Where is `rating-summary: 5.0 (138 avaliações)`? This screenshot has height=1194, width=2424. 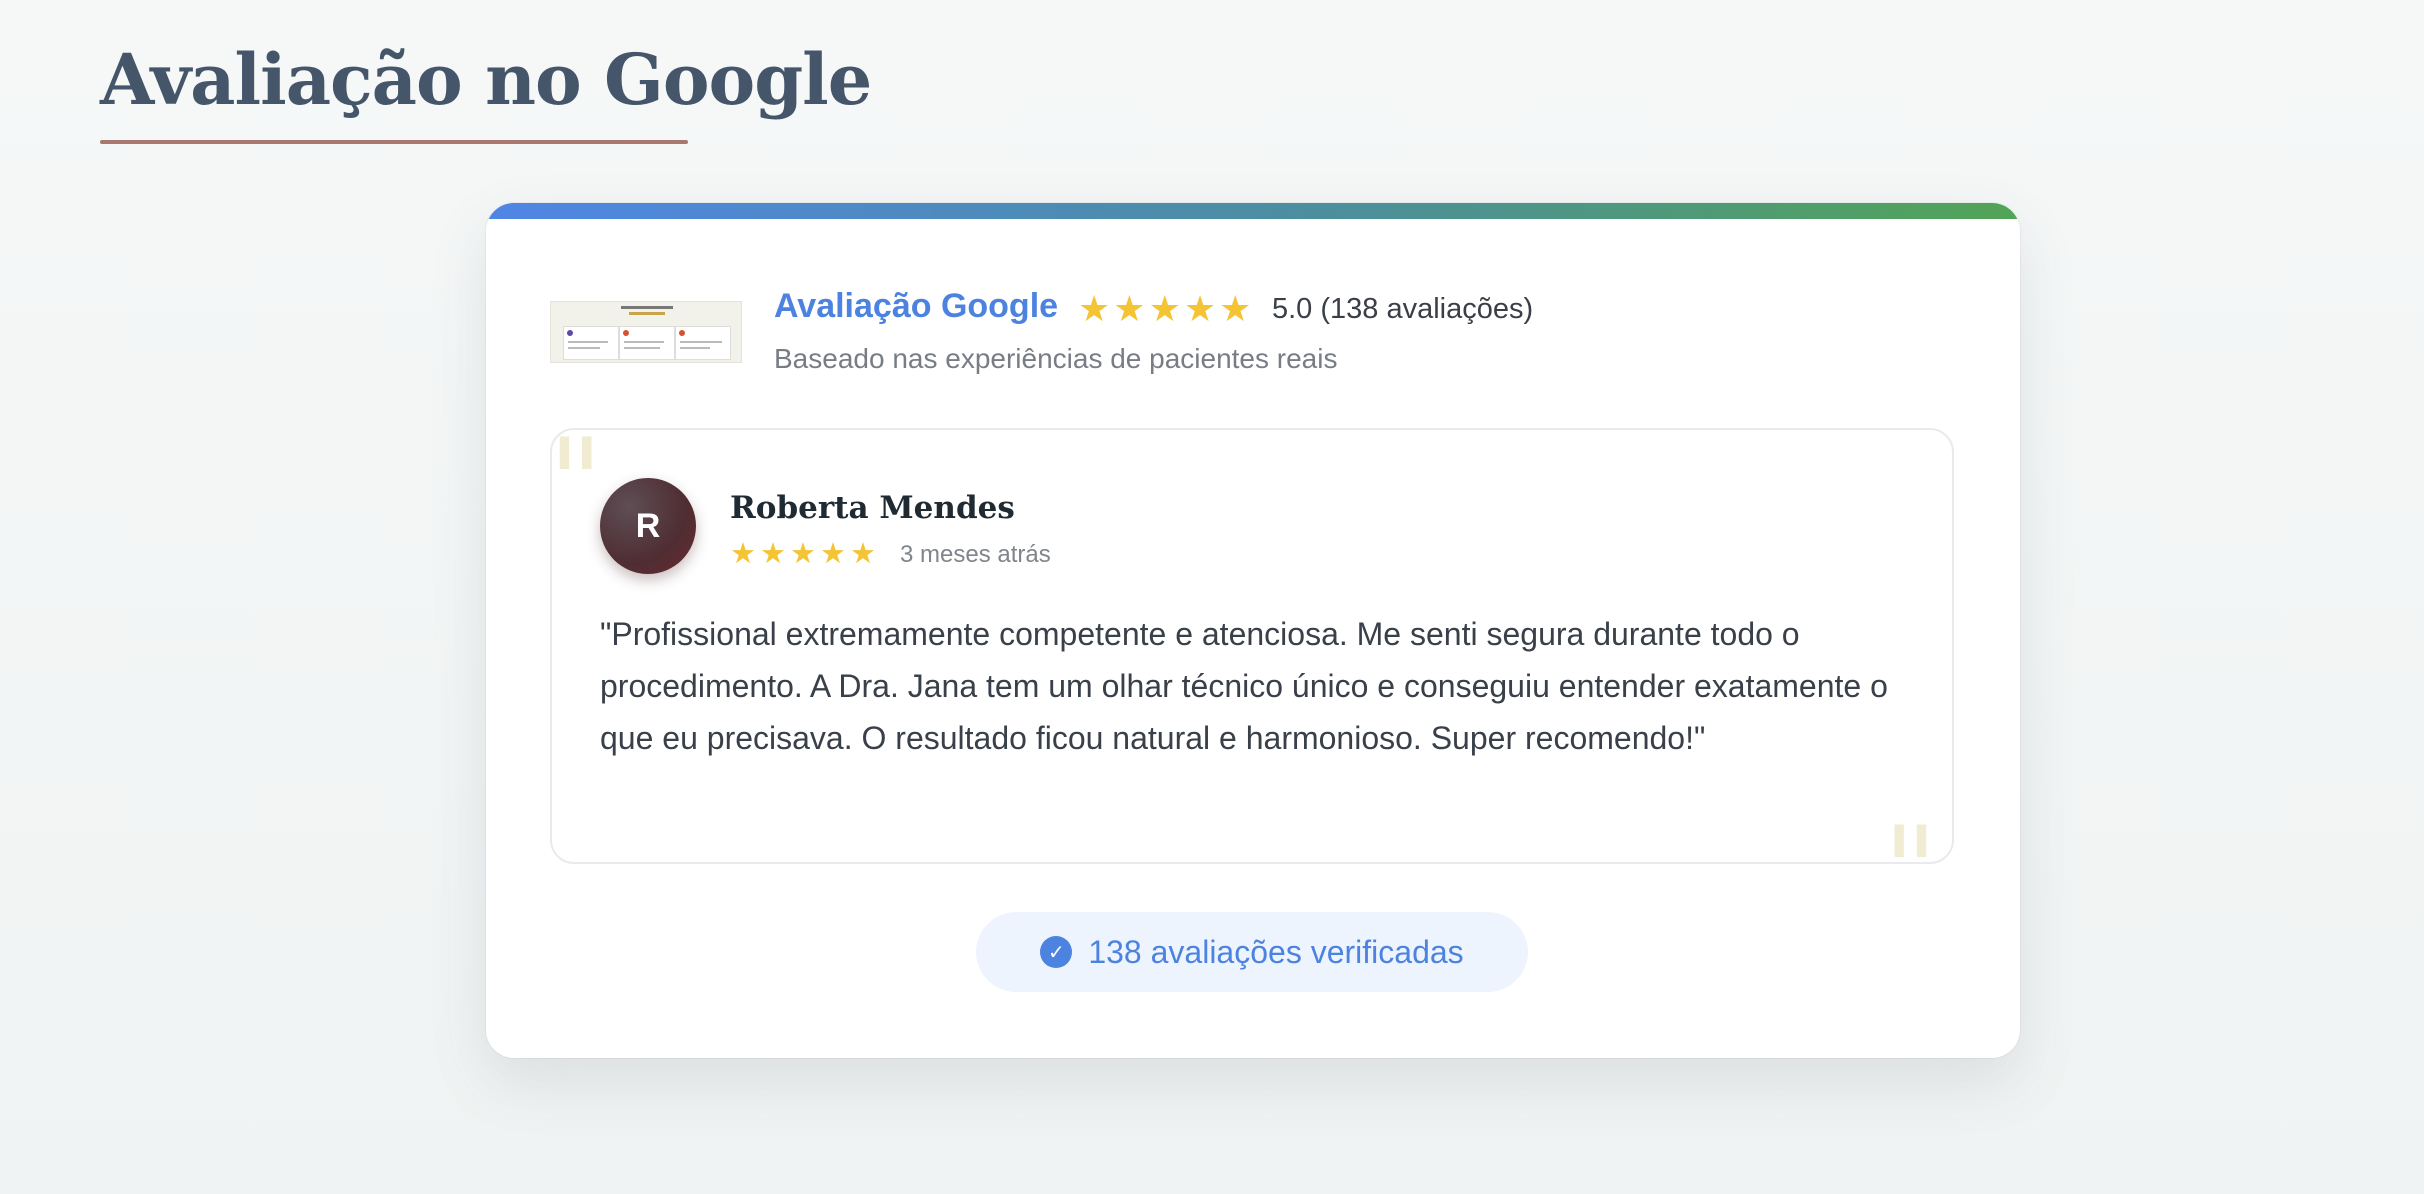
rating-summary: 5.0 (138 avaliações) is located at coordinates (1403, 309).